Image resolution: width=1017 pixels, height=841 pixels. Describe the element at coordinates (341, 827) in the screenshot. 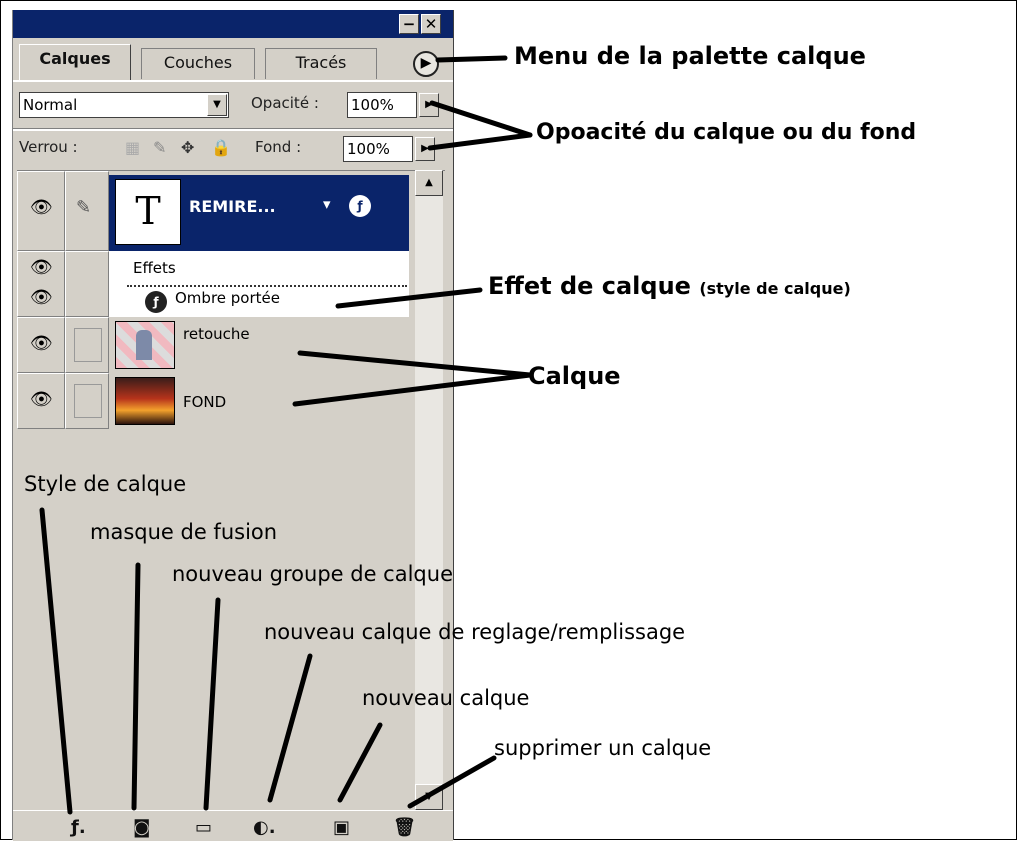

I see `new-layer-icon: ▣` at that location.